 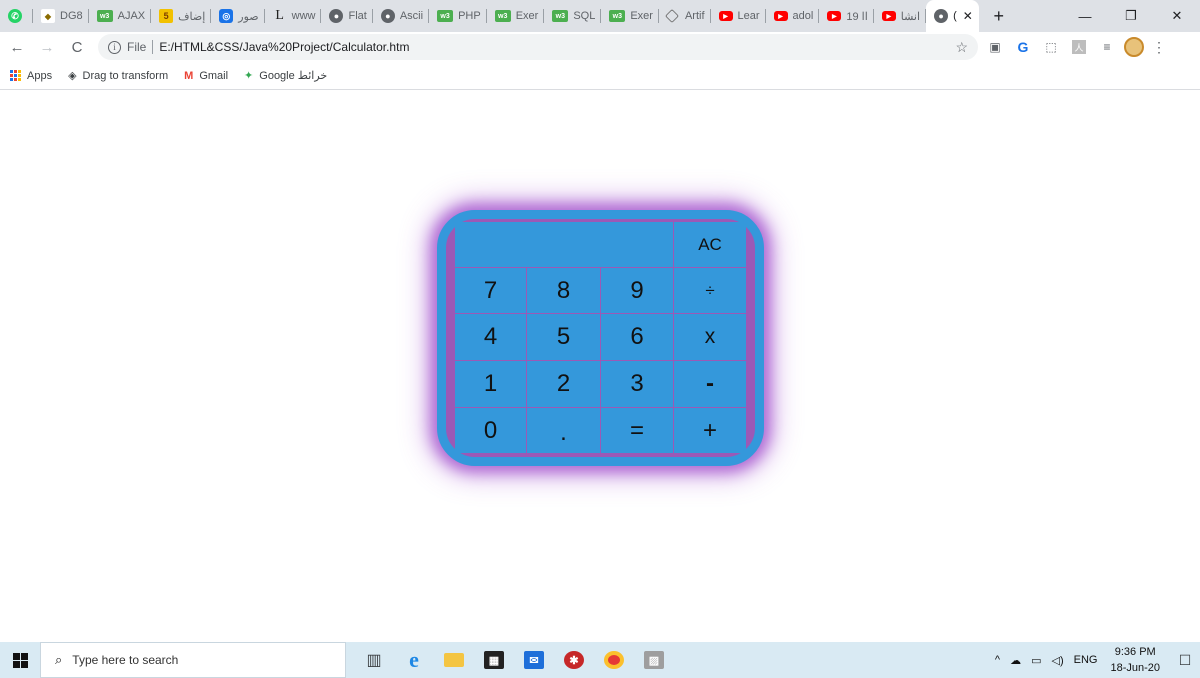 I want to click on windows-icon, so click(x=20, y=660).